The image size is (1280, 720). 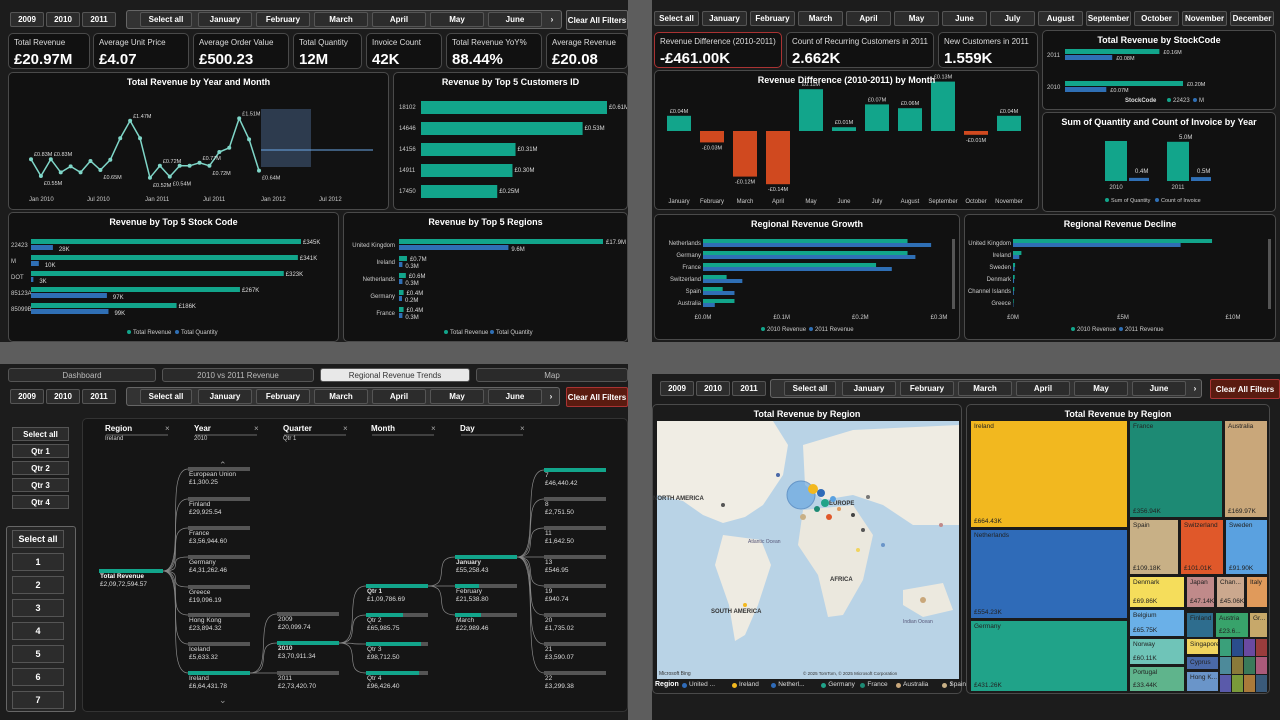 I want to click on q4-month-may-button: May, so click(x=1101, y=388).